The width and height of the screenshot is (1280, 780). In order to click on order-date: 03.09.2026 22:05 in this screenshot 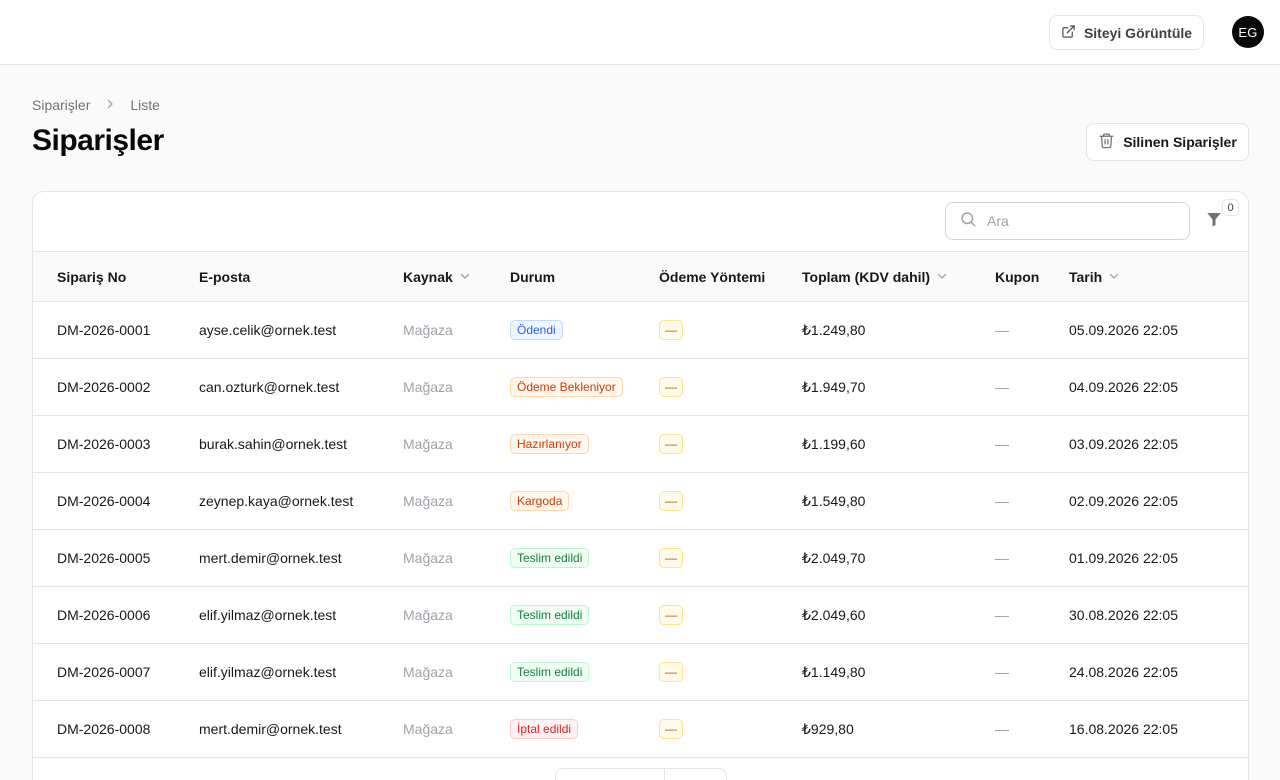, I will do `click(1123, 444)`.